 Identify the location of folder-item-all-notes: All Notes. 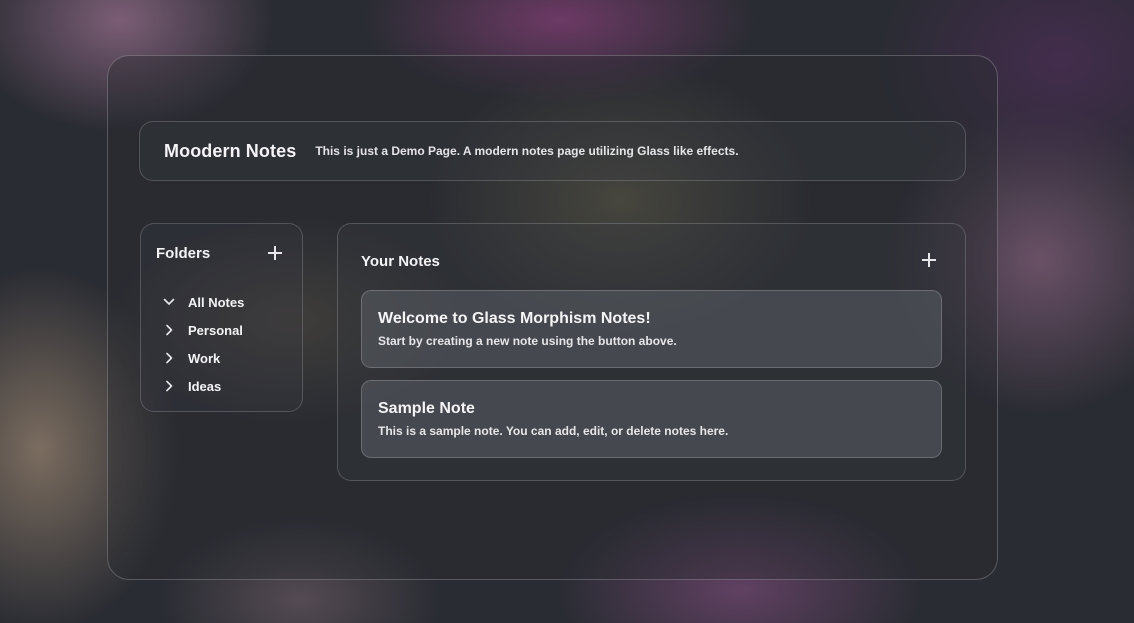
(202, 302).